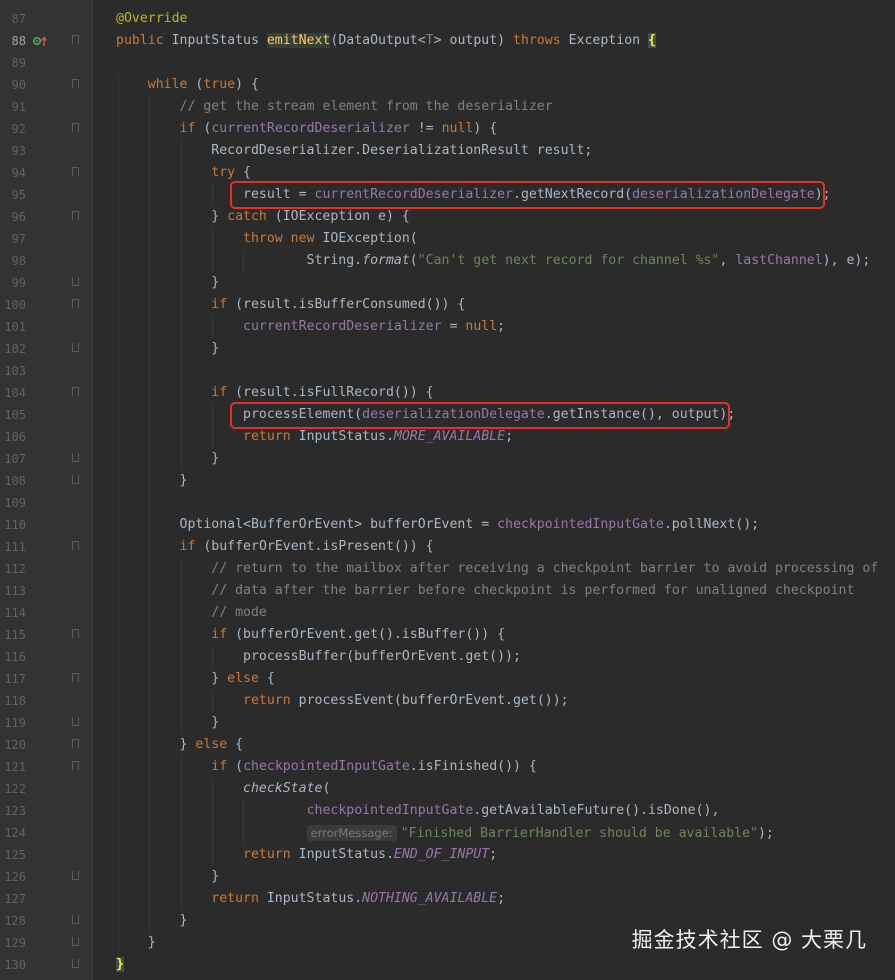  I want to click on code-line: 114 // mode, so click(447, 613).